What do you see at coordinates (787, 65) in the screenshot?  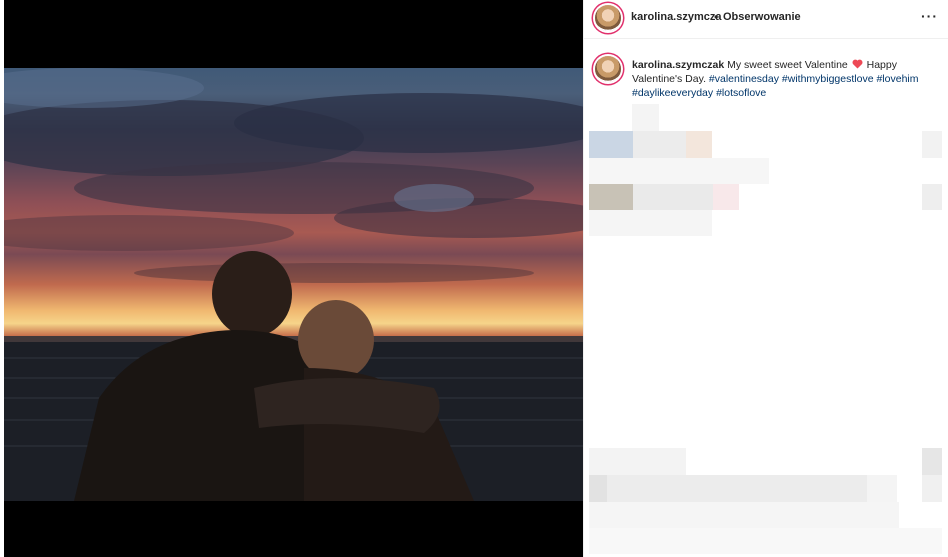 I see `caption-text-1: My sweet sweet Valentine` at bounding box center [787, 65].